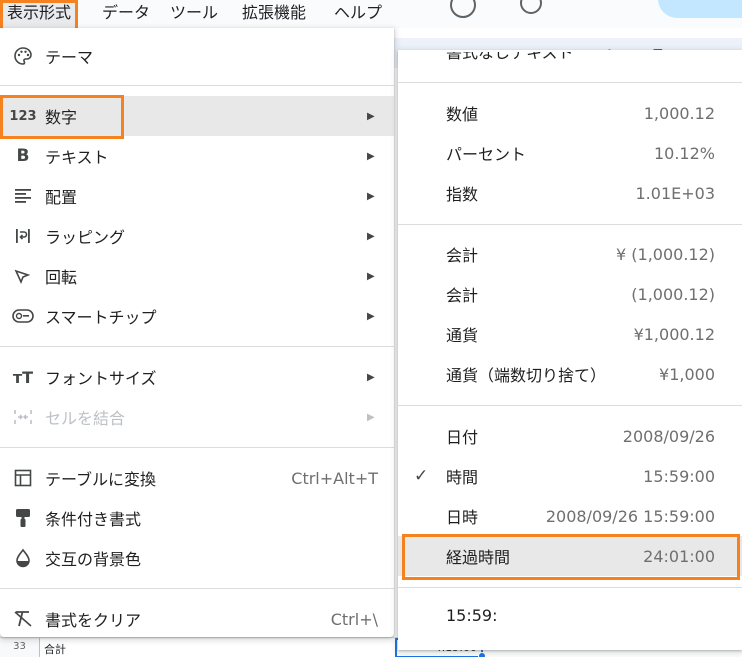  Describe the element at coordinates (85, 237) in the screenshot. I see `menu-item-label: ラッピング` at that location.